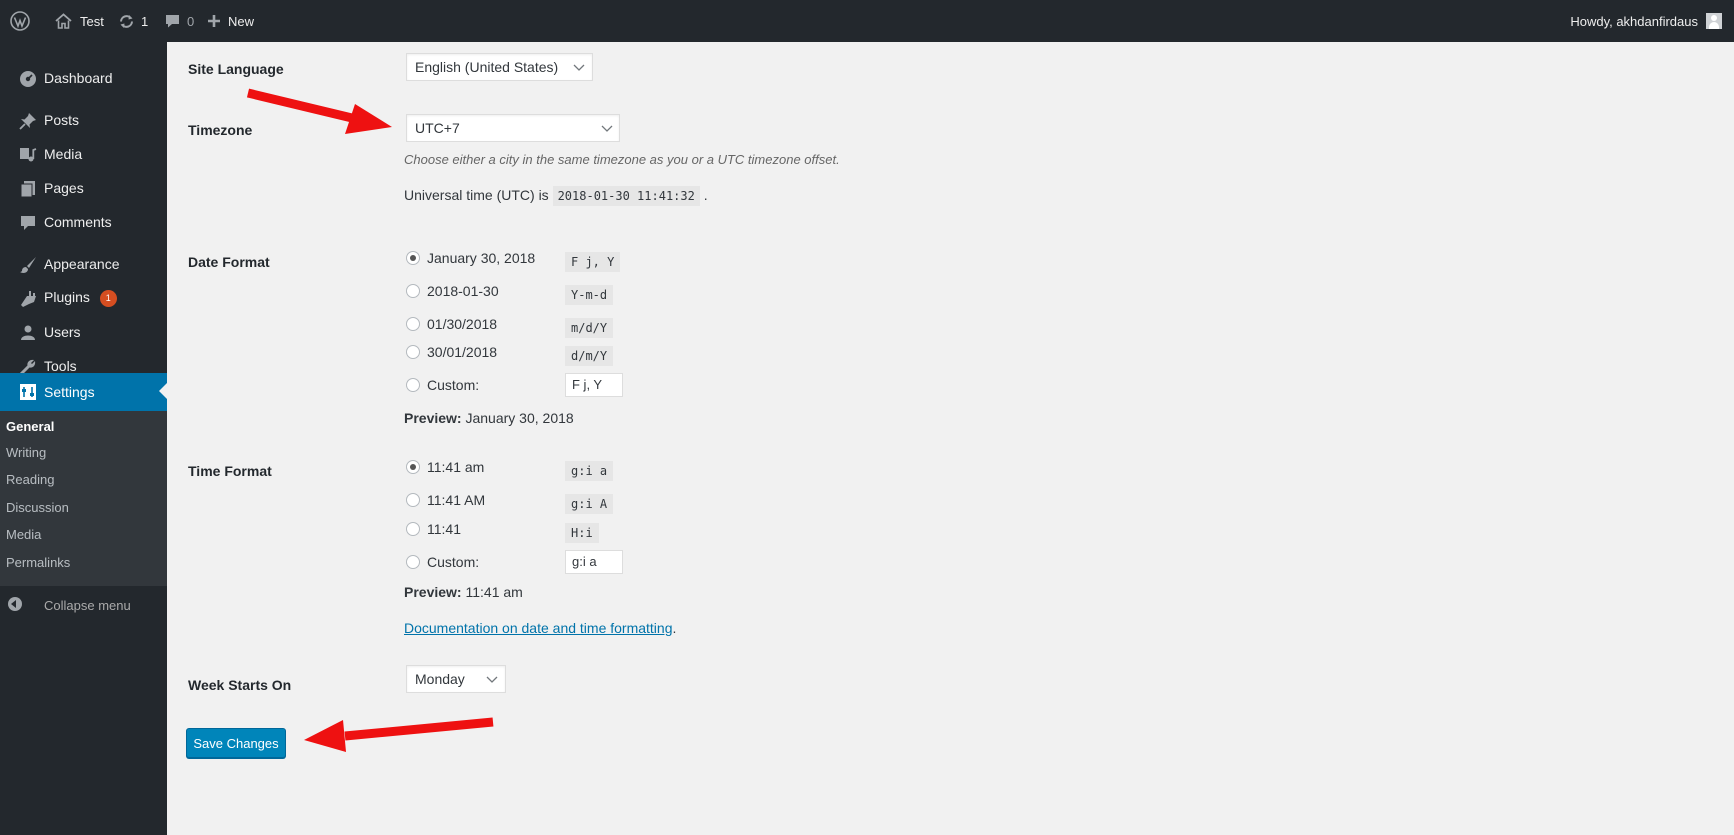 The width and height of the screenshot is (1734, 835). What do you see at coordinates (30, 479) in the screenshot?
I see `submenu-item-reading: Reading` at bounding box center [30, 479].